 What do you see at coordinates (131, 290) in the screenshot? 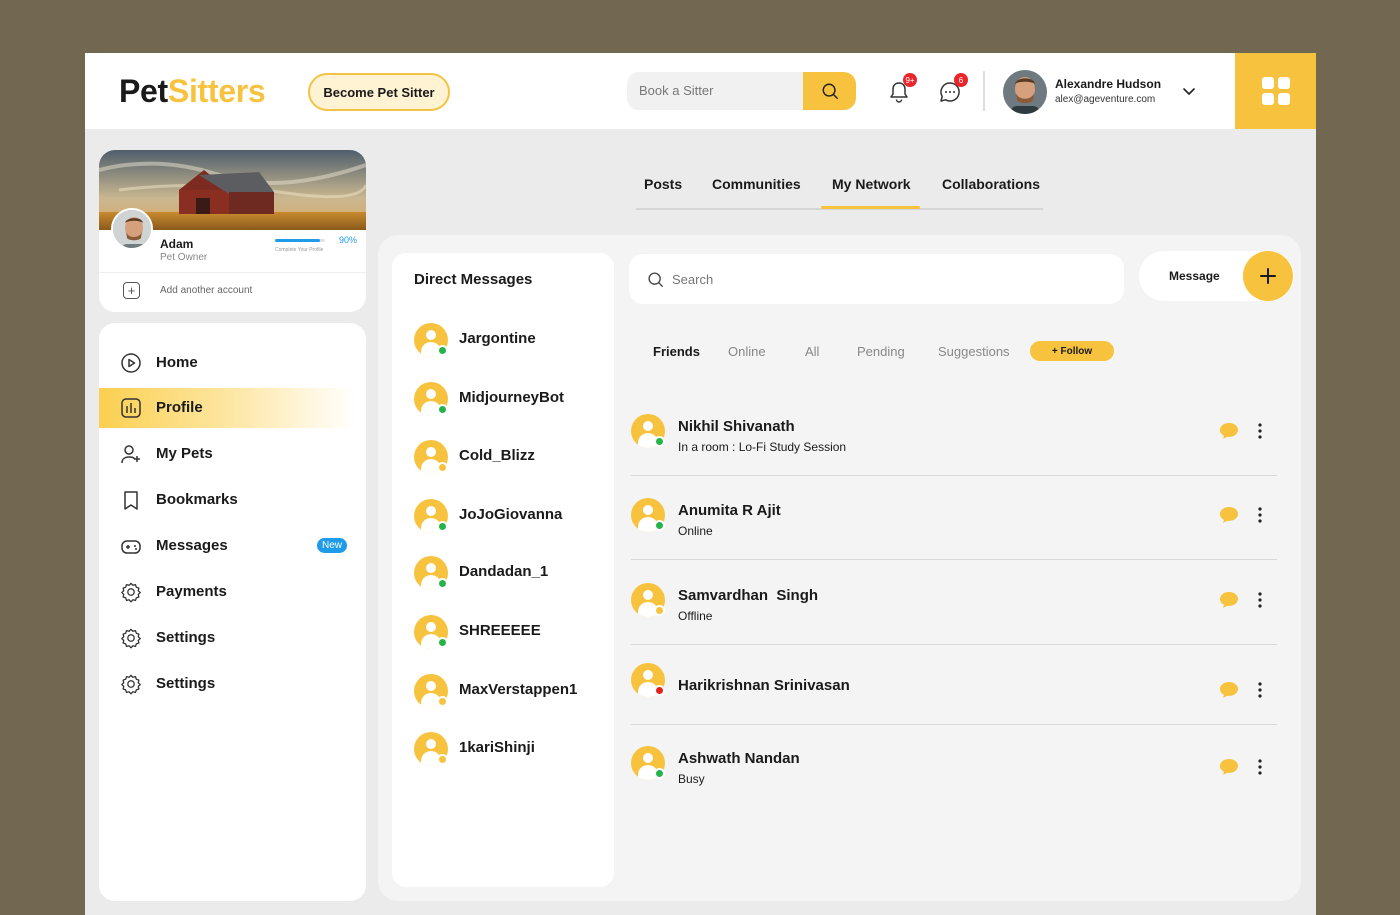
I see `plus-square-icon: +` at bounding box center [131, 290].